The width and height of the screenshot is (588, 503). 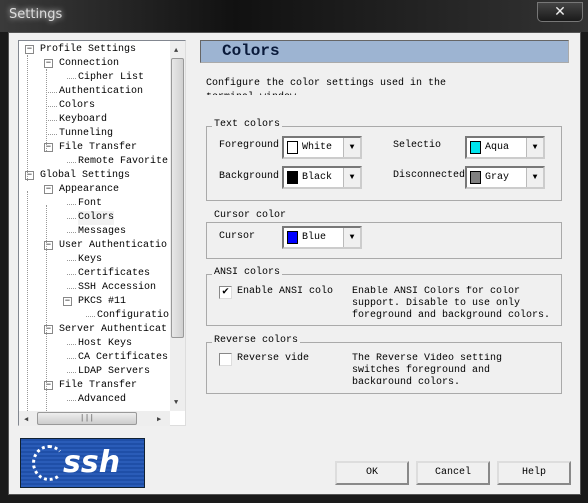 What do you see at coordinates (87, 418) in the screenshot?
I see `horizontal-scroll-thumb: |||` at bounding box center [87, 418].